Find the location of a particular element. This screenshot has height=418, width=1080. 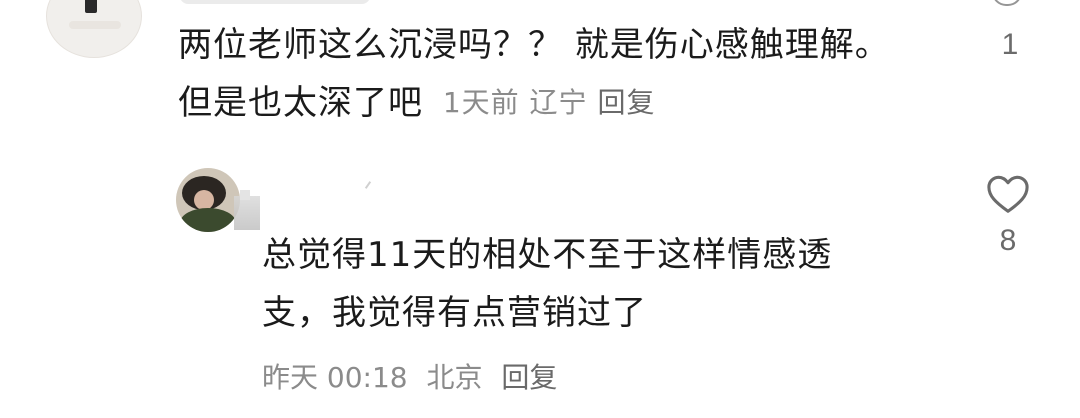

avatar-body is located at coordinates (208, 220).